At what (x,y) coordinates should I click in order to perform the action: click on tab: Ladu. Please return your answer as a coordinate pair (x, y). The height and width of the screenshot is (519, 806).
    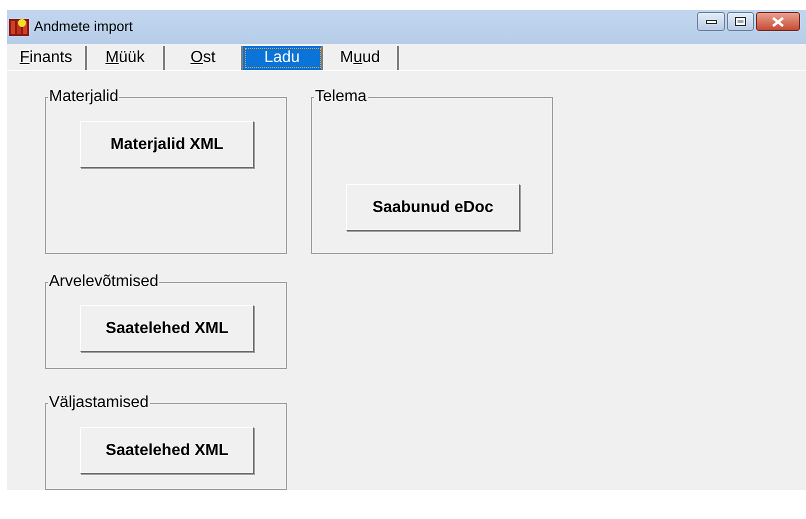
    Looking at the image, I should click on (283, 58).